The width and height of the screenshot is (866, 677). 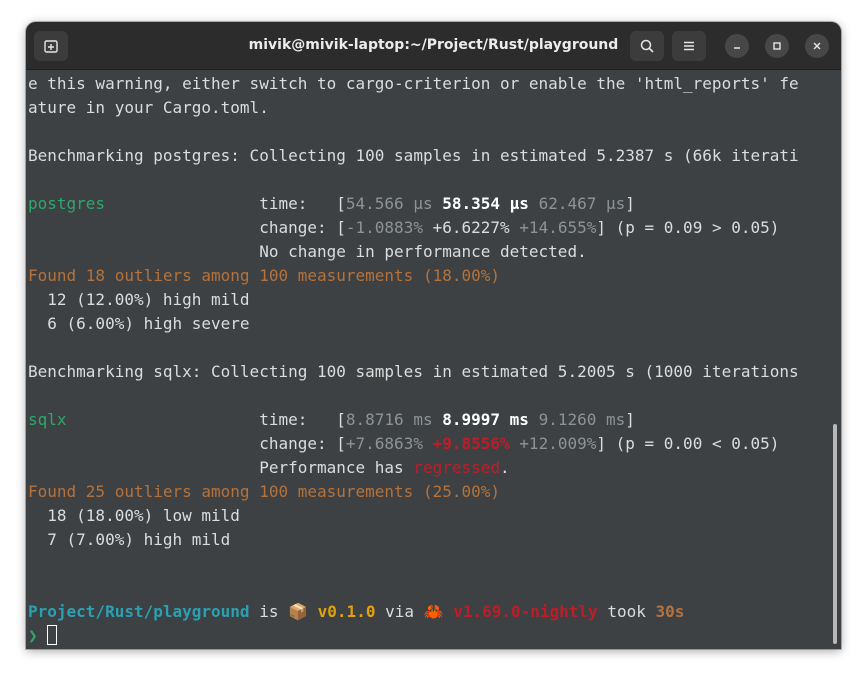 What do you see at coordinates (582, 419) in the screenshot?
I see `time-high: 9.1260 ms` at bounding box center [582, 419].